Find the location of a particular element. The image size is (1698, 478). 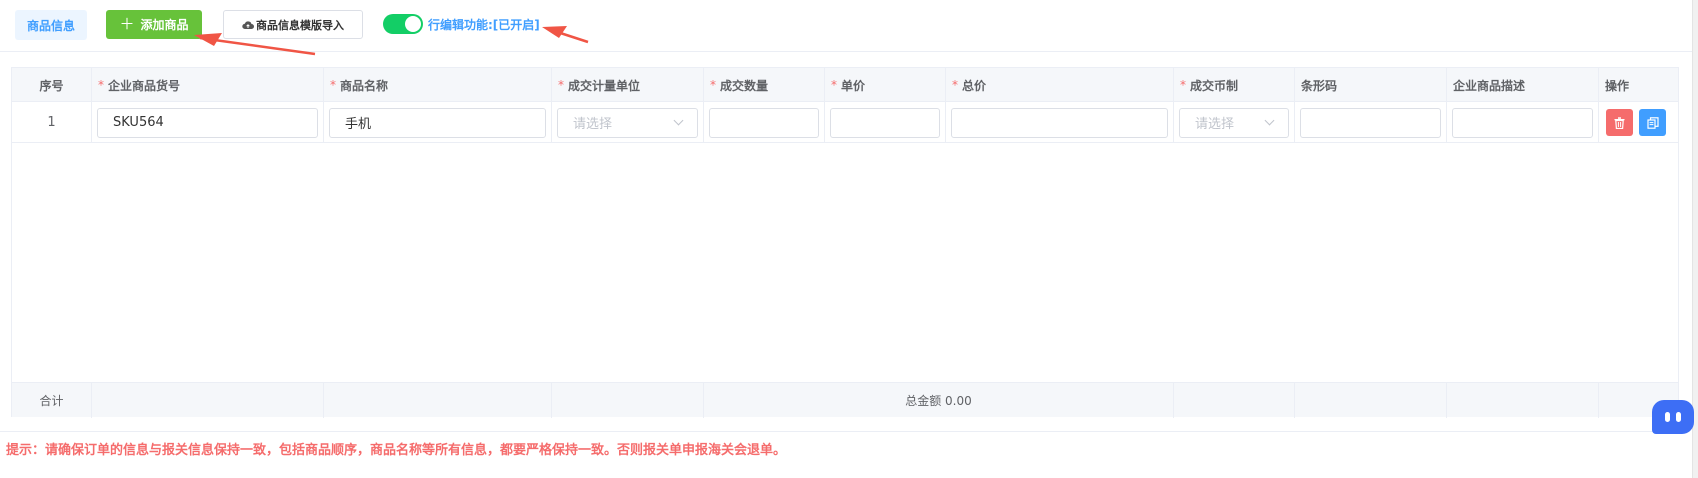

delete-row-button is located at coordinates (1619, 122).